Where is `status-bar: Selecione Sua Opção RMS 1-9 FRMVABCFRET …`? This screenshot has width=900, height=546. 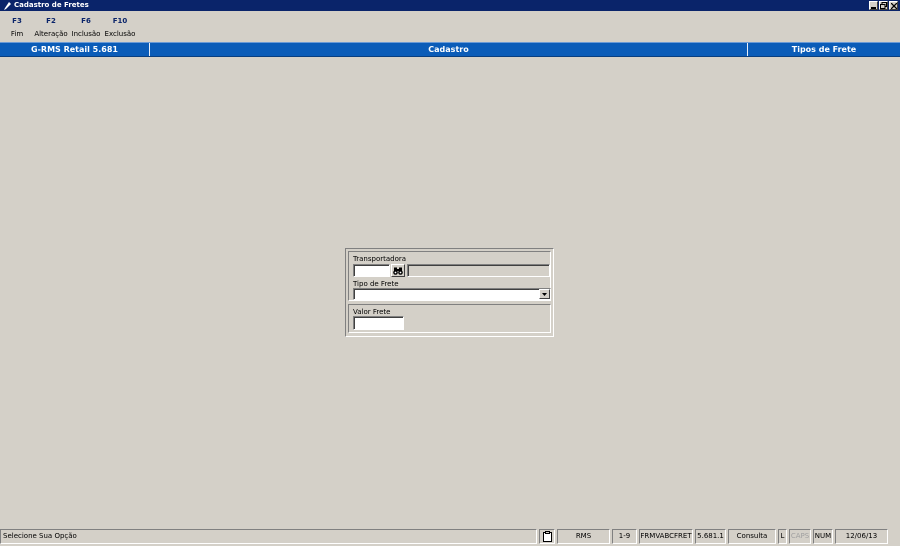
status-bar: Selecione Sua Opção RMS 1-9 FRMVABCFRET … is located at coordinates (450, 536).